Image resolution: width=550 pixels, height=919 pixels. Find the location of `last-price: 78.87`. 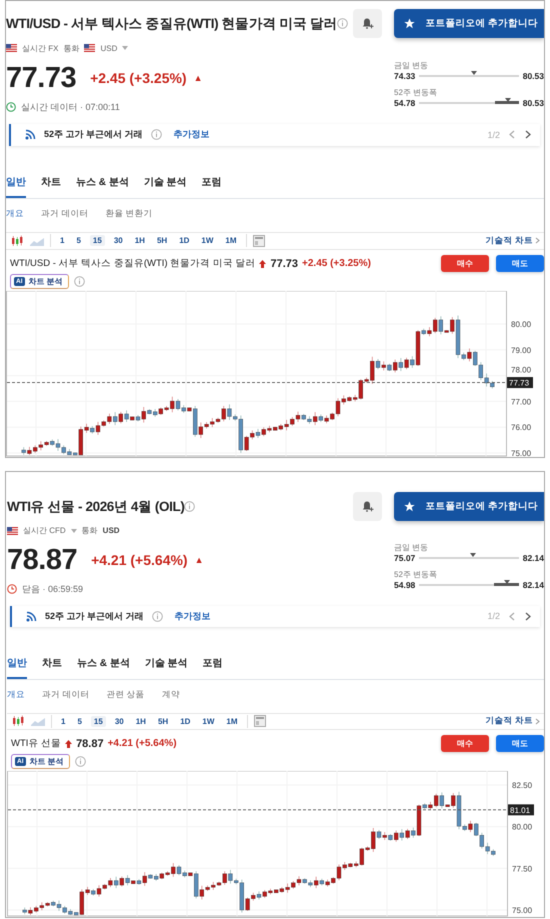

last-price: 78.87 is located at coordinates (42, 559).